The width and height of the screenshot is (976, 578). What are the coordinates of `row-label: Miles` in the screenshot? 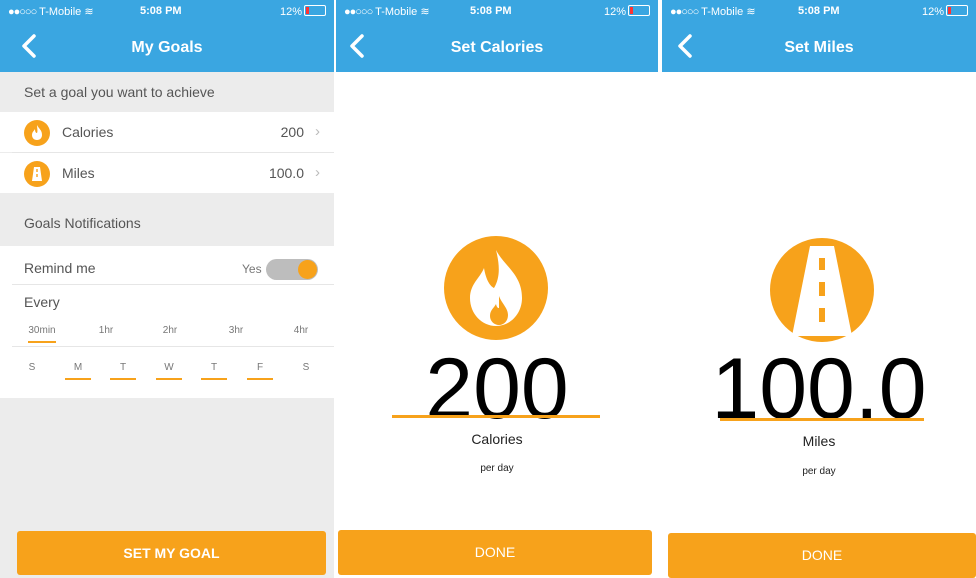 It's located at (78, 173).